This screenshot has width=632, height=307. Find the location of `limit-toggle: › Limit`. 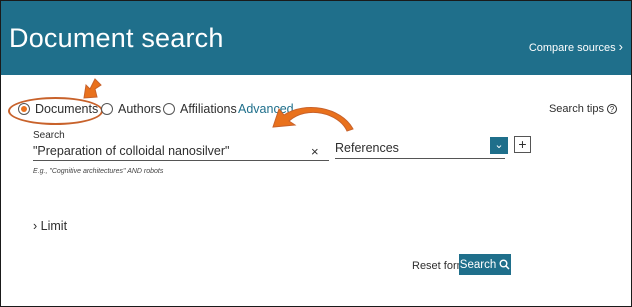

limit-toggle: › Limit is located at coordinates (50, 226).